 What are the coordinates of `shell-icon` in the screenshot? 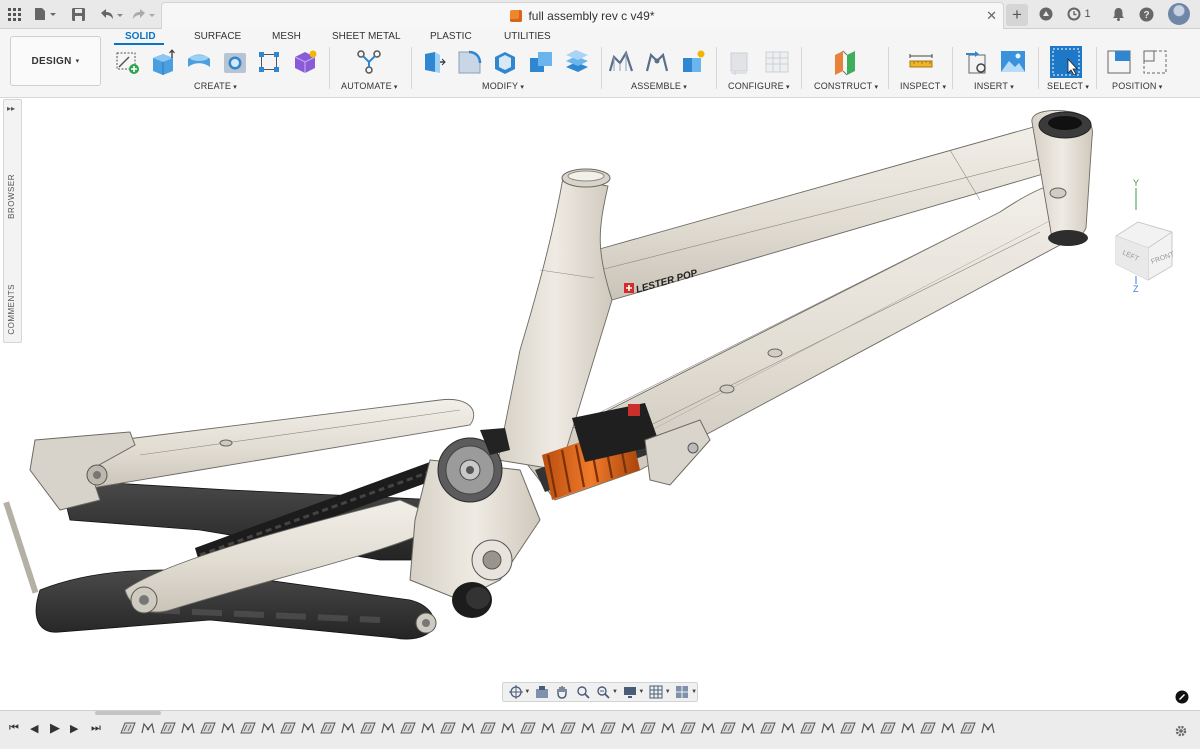 It's located at (505, 62).